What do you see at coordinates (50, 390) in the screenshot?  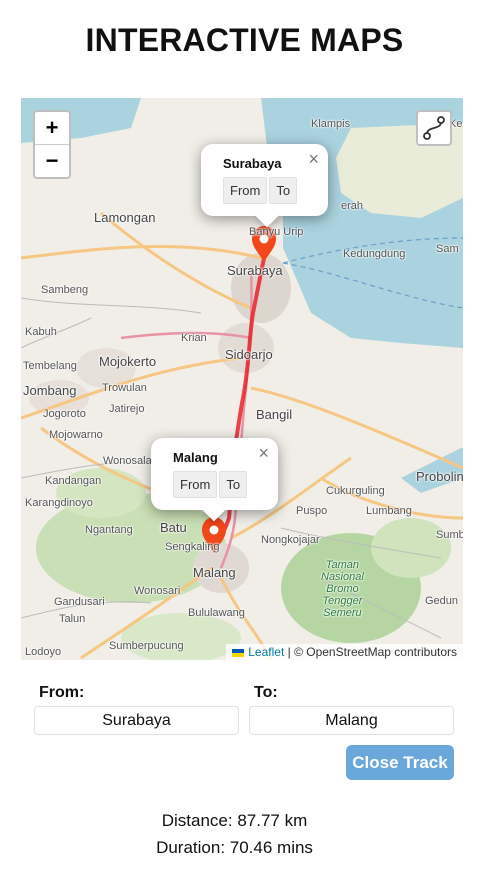 I see `label-jombang: Jombang` at bounding box center [50, 390].